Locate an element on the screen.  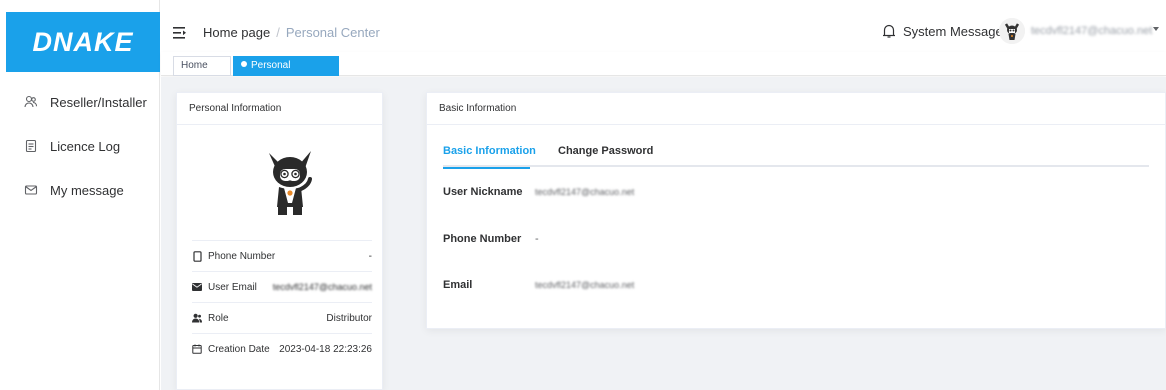
row-value: tecdvfl2147@chacuo.net is located at coordinates (322, 287).